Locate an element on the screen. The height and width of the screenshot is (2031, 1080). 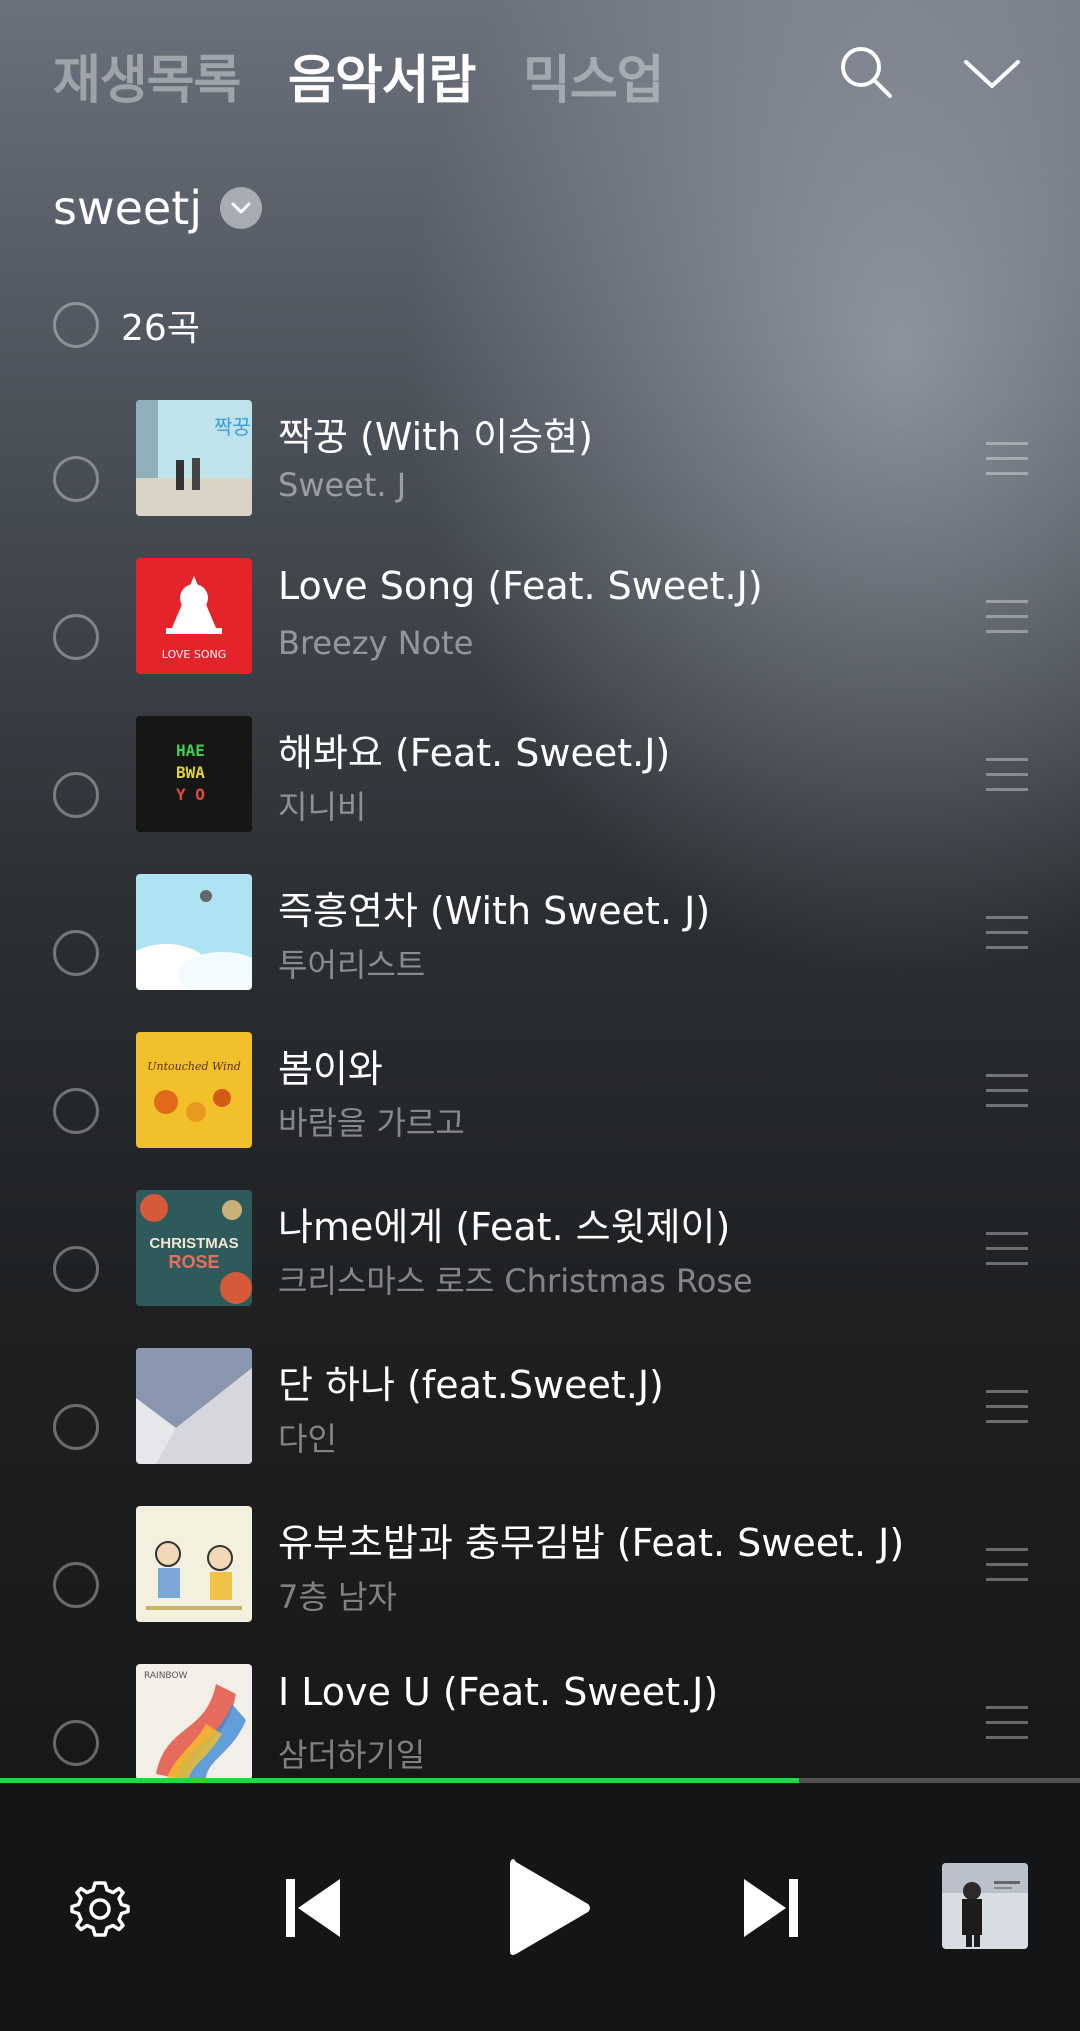
list-item: 유부초밥과 충무김밥 (Feat. Sweet. J) 7층 남자 is located at coordinates (540, 1585).